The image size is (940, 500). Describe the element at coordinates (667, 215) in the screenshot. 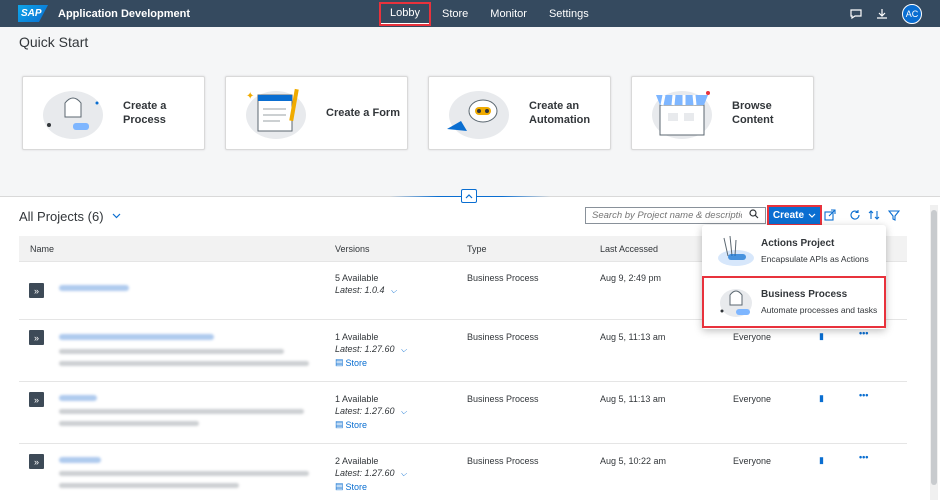

I see `search-input` at that location.